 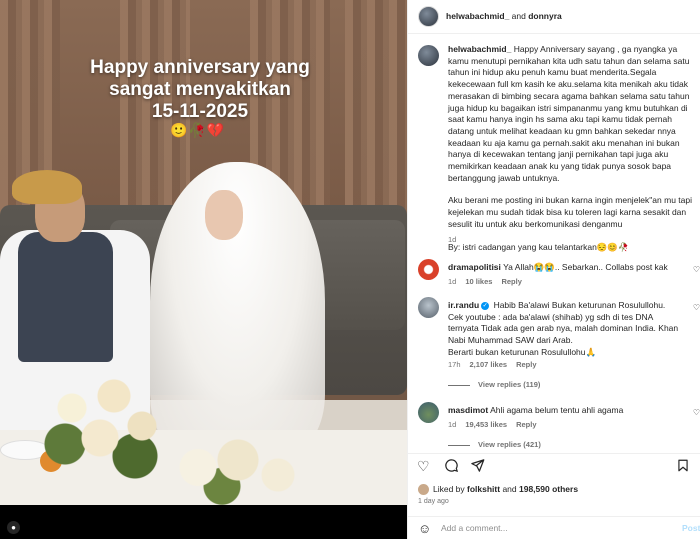 I want to click on share-icon, so click(x=477, y=467).